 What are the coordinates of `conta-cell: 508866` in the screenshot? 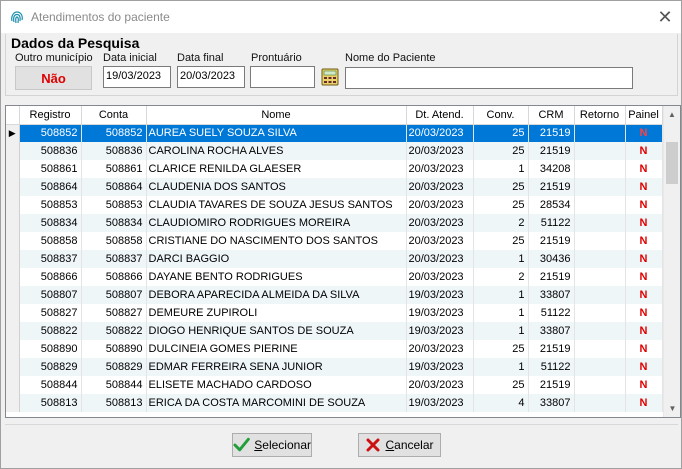 It's located at (114, 277).